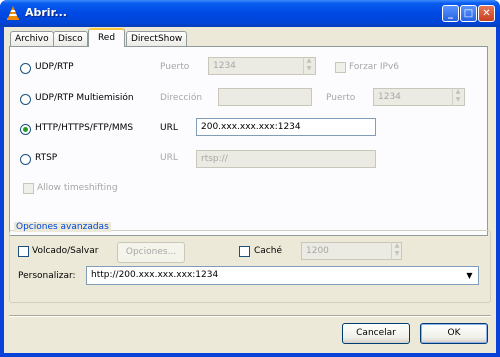 This screenshot has width=500, height=357. What do you see at coordinates (155, 275) in the screenshot?
I see `customize-value: http://200.xxx.xxx.xxx:1234` at bounding box center [155, 275].